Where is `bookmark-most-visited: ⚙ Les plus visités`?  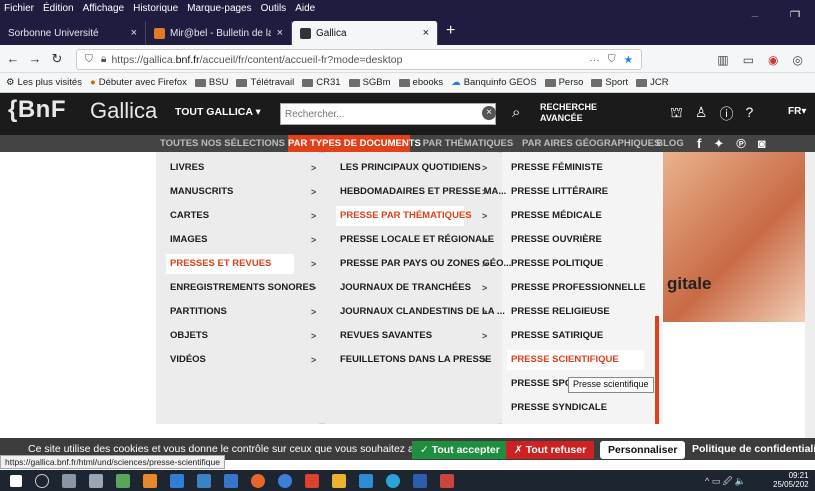
bookmark-most-visited: ⚙ Les plus visités is located at coordinates (44, 82).